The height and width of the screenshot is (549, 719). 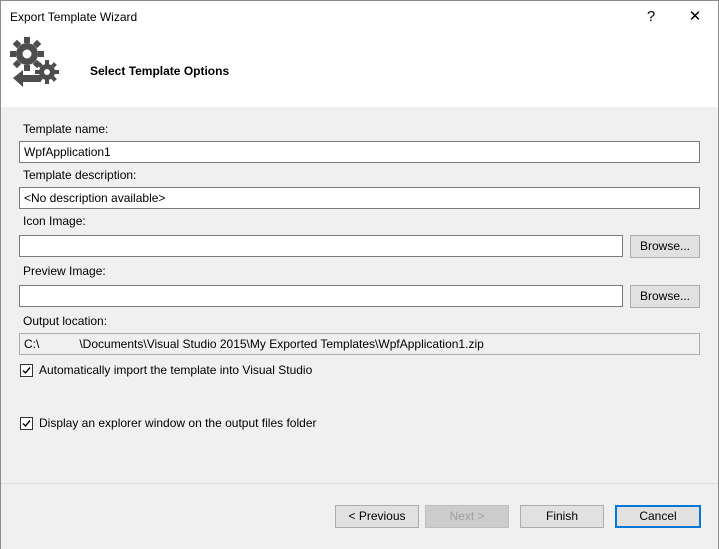 What do you see at coordinates (321, 246) in the screenshot?
I see `icon-image-input` at bounding box center [321, 246].